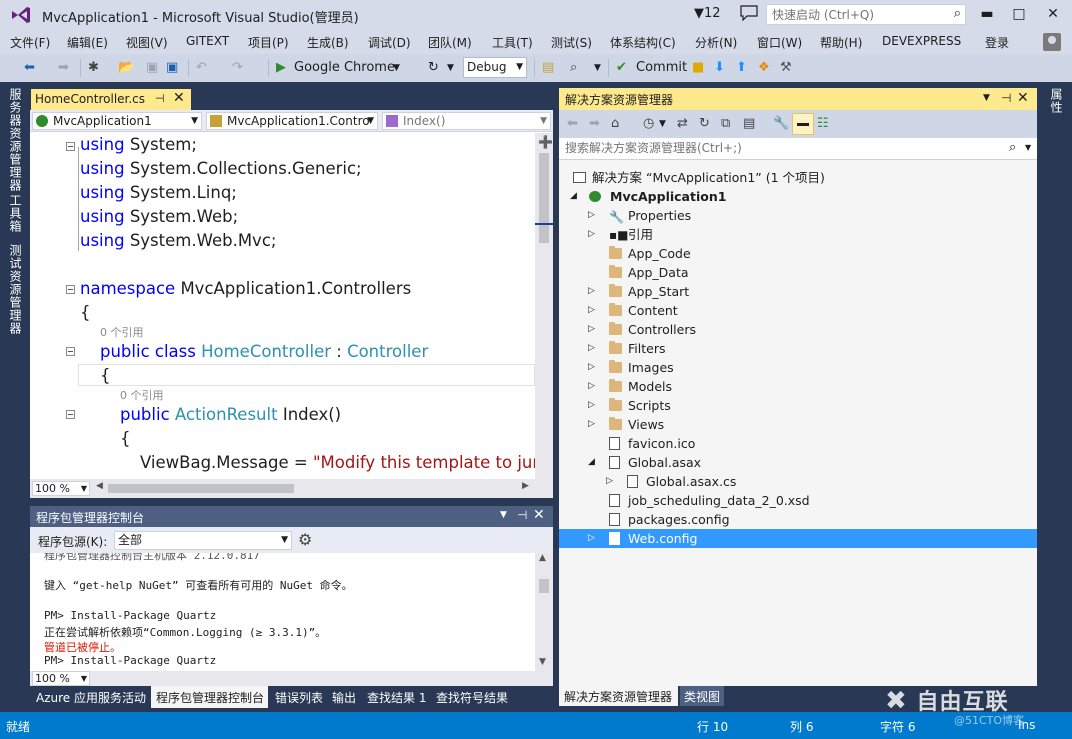 Image resolution: width=1072 pixels, height=739 pixels. What do you see at coordinates (201, 68) in the screenshot?
I see `undo-icon: ↶` at bounding box center [201, 68].